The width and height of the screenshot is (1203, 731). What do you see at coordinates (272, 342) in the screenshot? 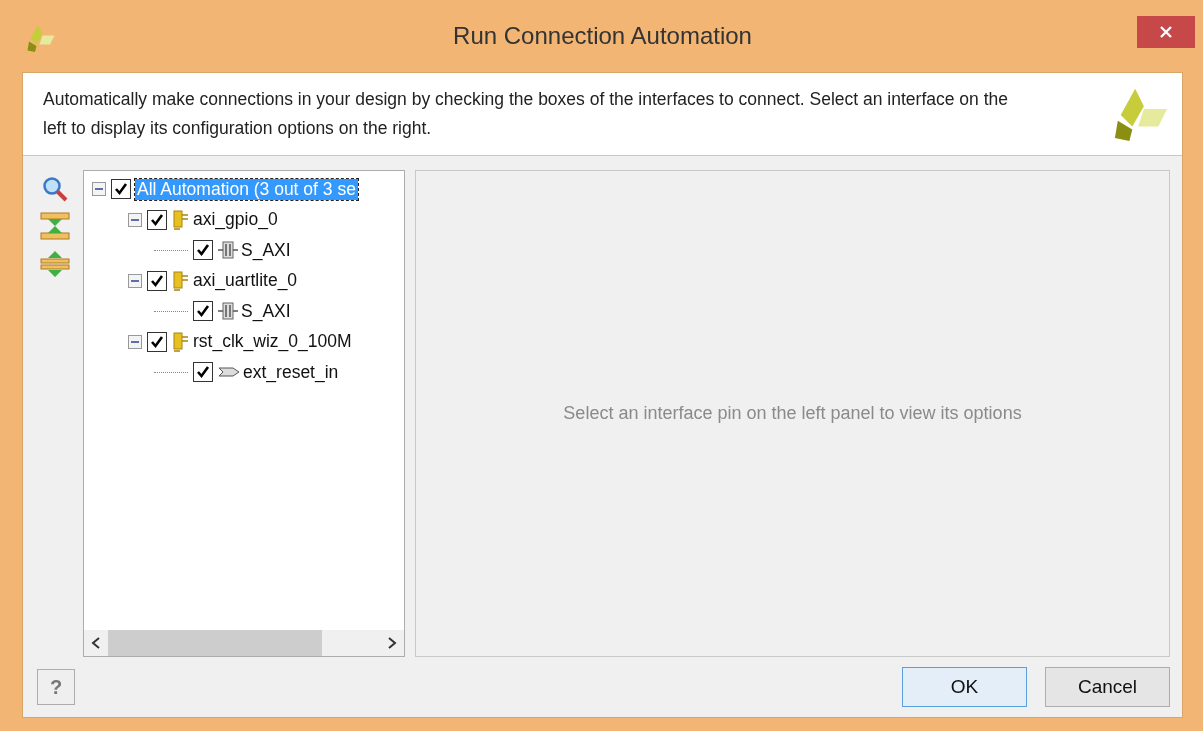
I see `tree-item: rst_clk_wiz_0_100M` at bounding box center [272, 342].